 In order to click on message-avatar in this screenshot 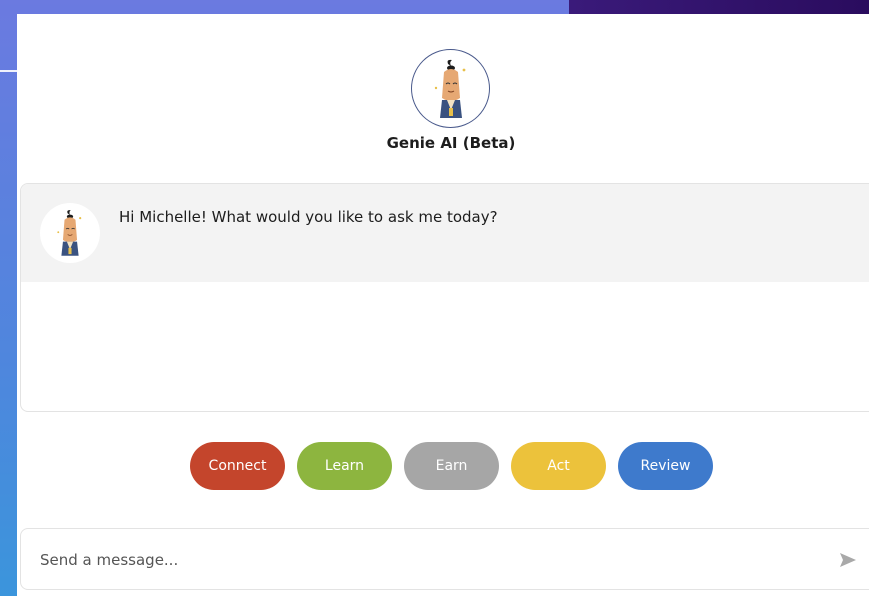, I will do `click(70, 233)`.